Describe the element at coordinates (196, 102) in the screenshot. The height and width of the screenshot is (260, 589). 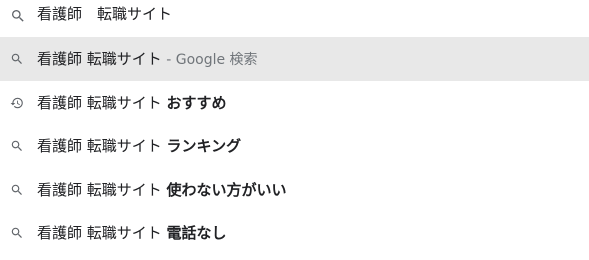
I see `suggestion-suffix: おすすめ` at that location.